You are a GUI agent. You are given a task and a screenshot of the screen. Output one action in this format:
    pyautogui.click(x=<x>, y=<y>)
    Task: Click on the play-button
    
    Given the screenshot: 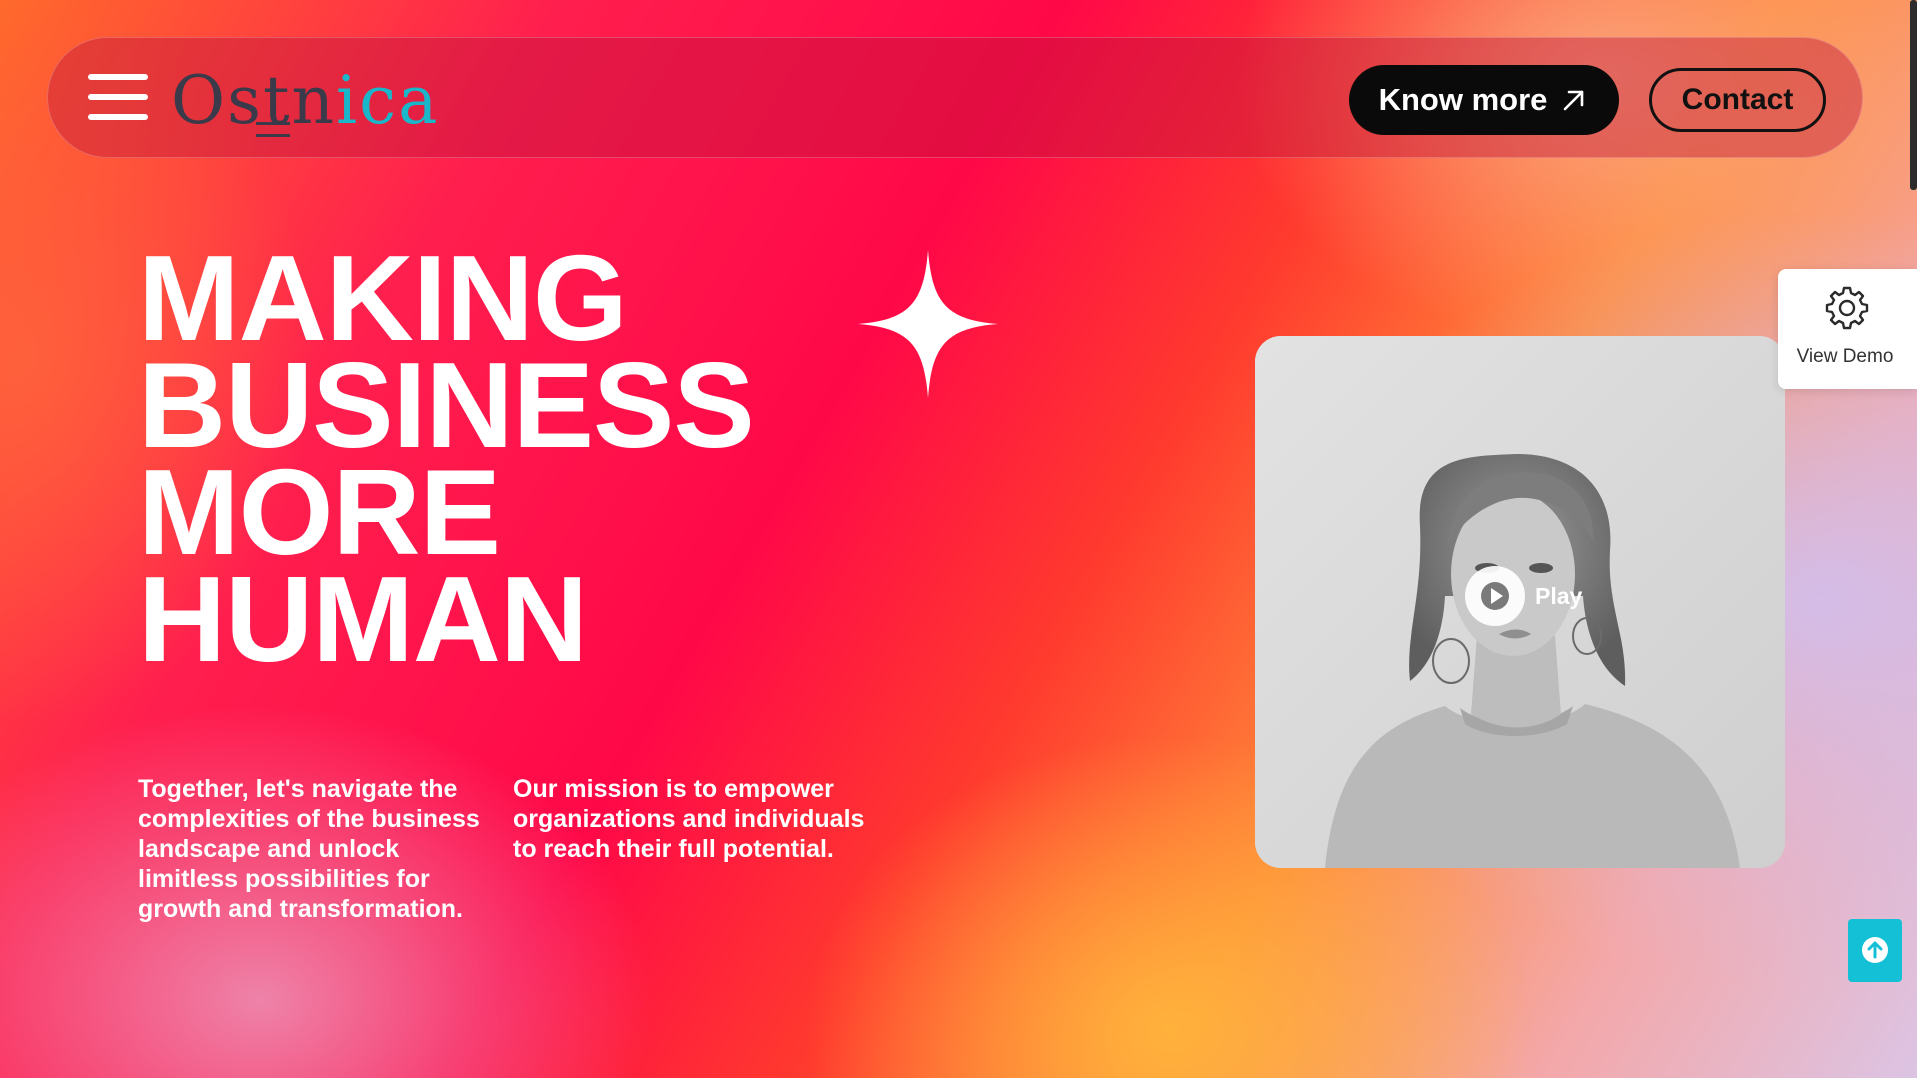 What is the action you would take?
    pyautogui.click(x=1495, y=596)
    